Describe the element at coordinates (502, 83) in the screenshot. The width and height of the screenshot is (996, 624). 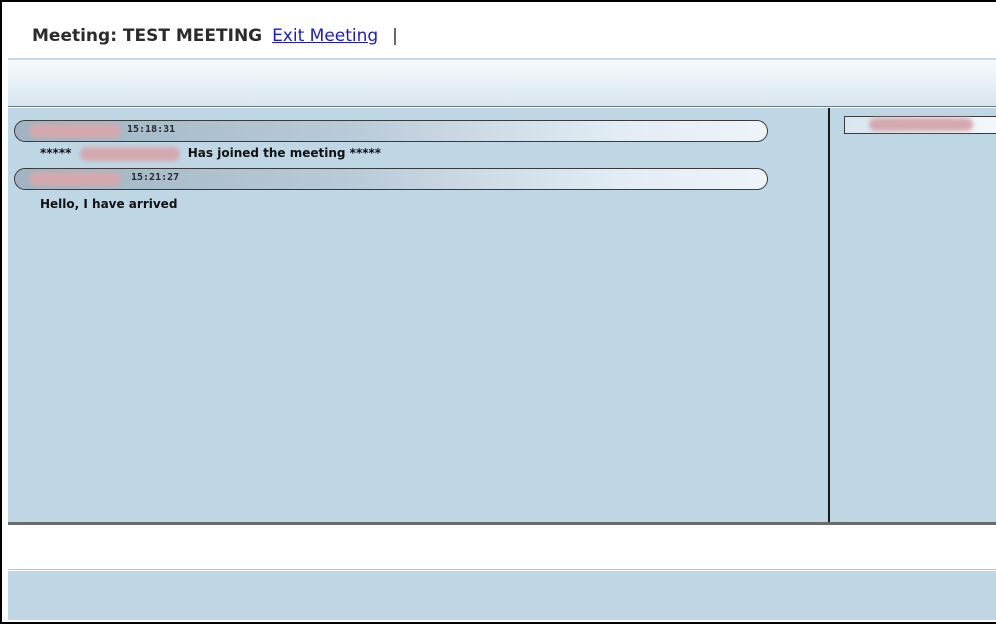
I see `toolbar-strip` at that location.